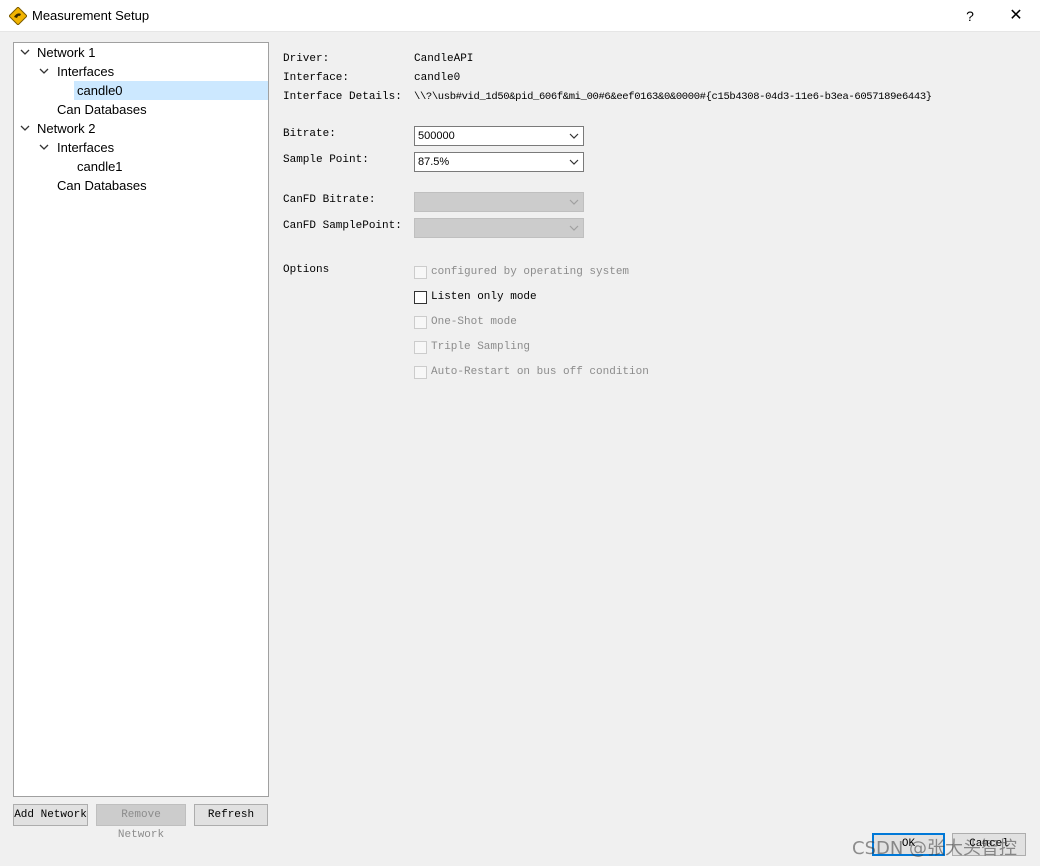 The height and width of the screenshot is (866, 1040). I want to click on canfd-samplepoint-select, so click(499, 228).